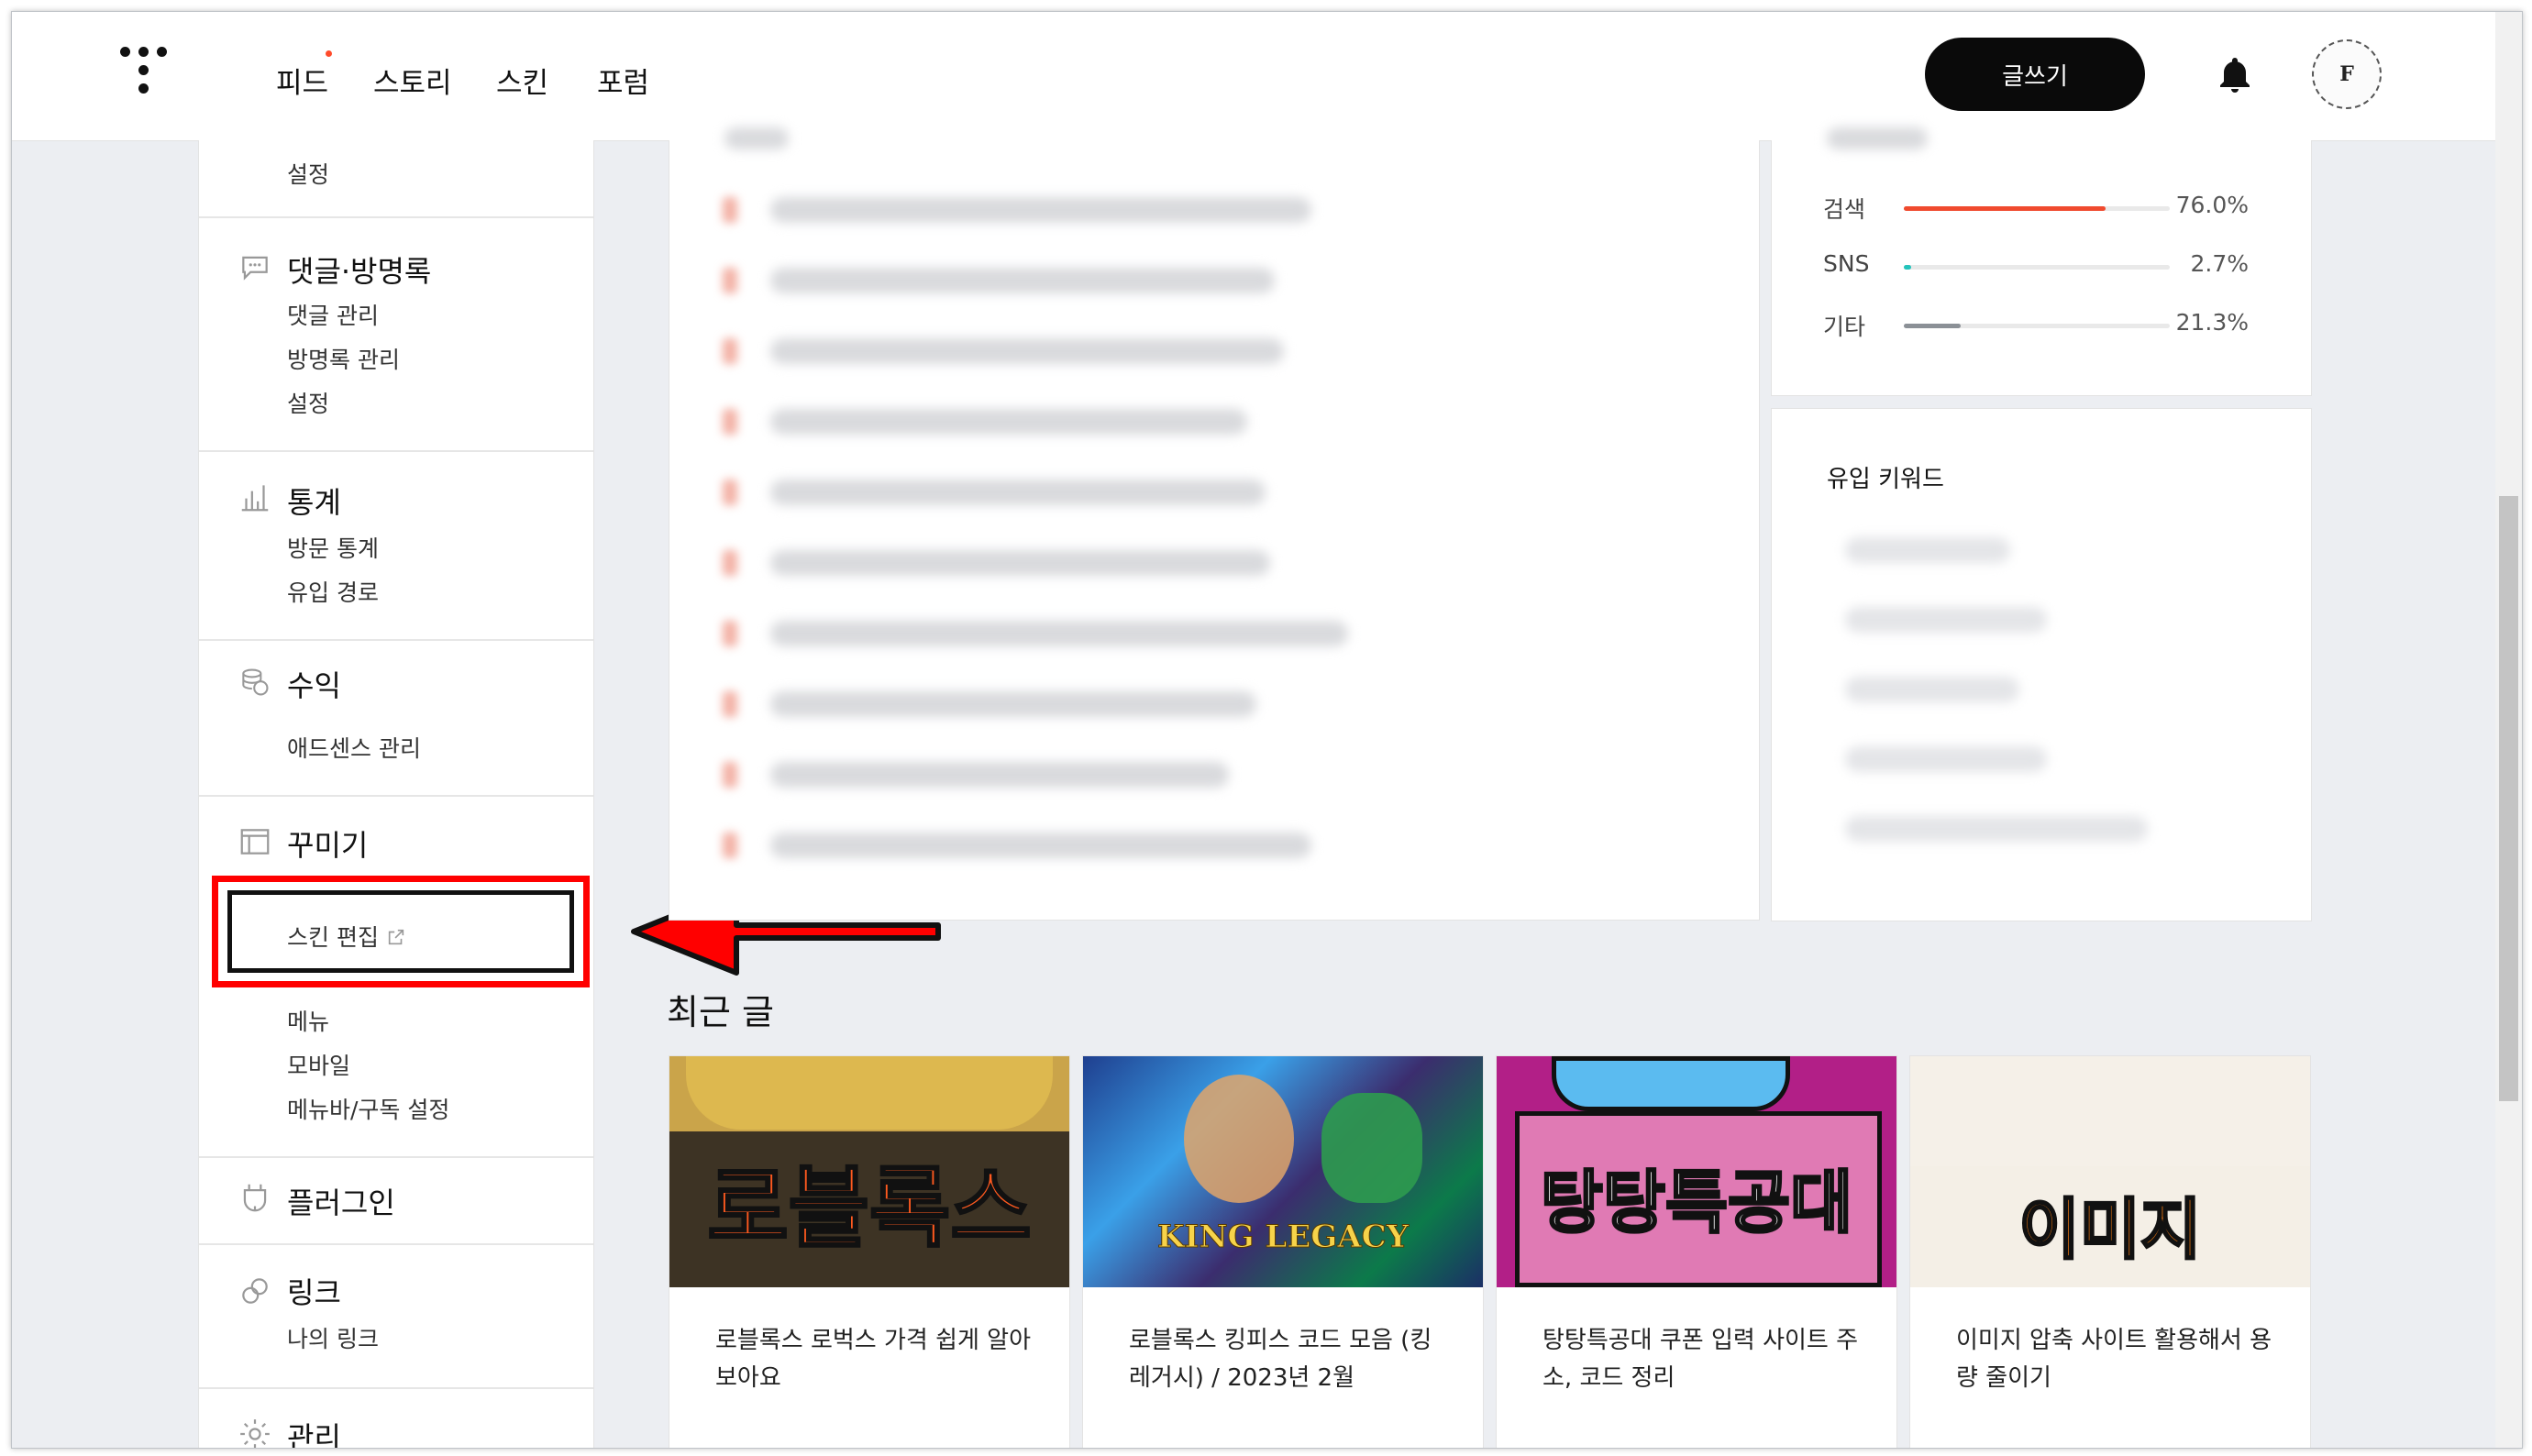  Describe the element at coordinates (333, 591) in the screenshot. I see `sidebar-item-inflow: 유입 경로` at that location.